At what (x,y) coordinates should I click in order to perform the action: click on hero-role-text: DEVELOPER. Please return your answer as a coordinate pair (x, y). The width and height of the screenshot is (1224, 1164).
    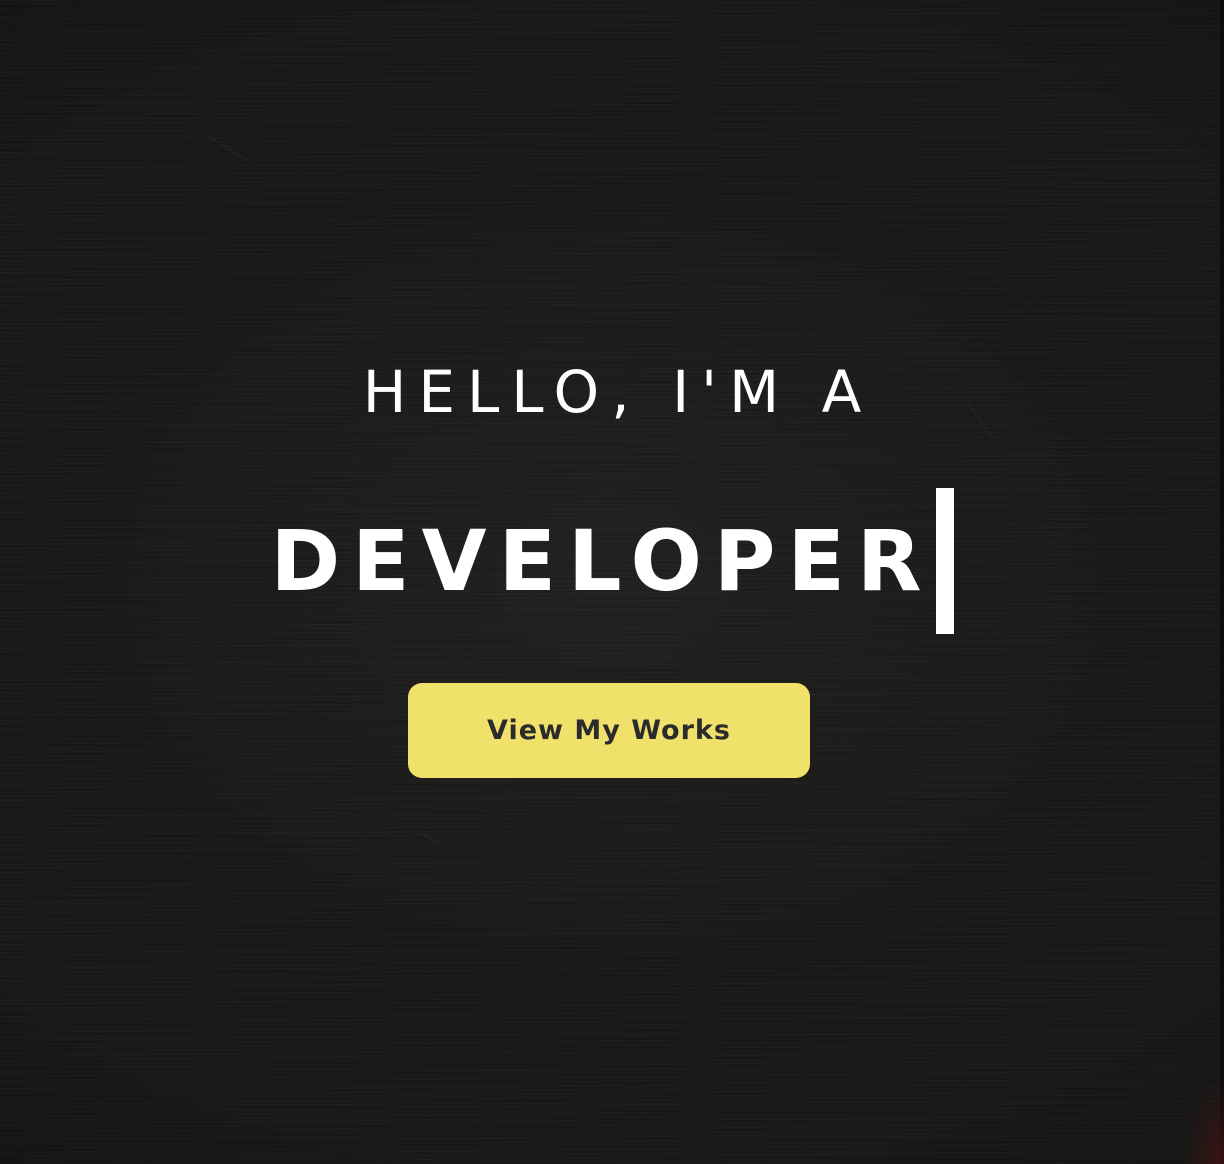
    Looking at the image, I should click on (602, 561).